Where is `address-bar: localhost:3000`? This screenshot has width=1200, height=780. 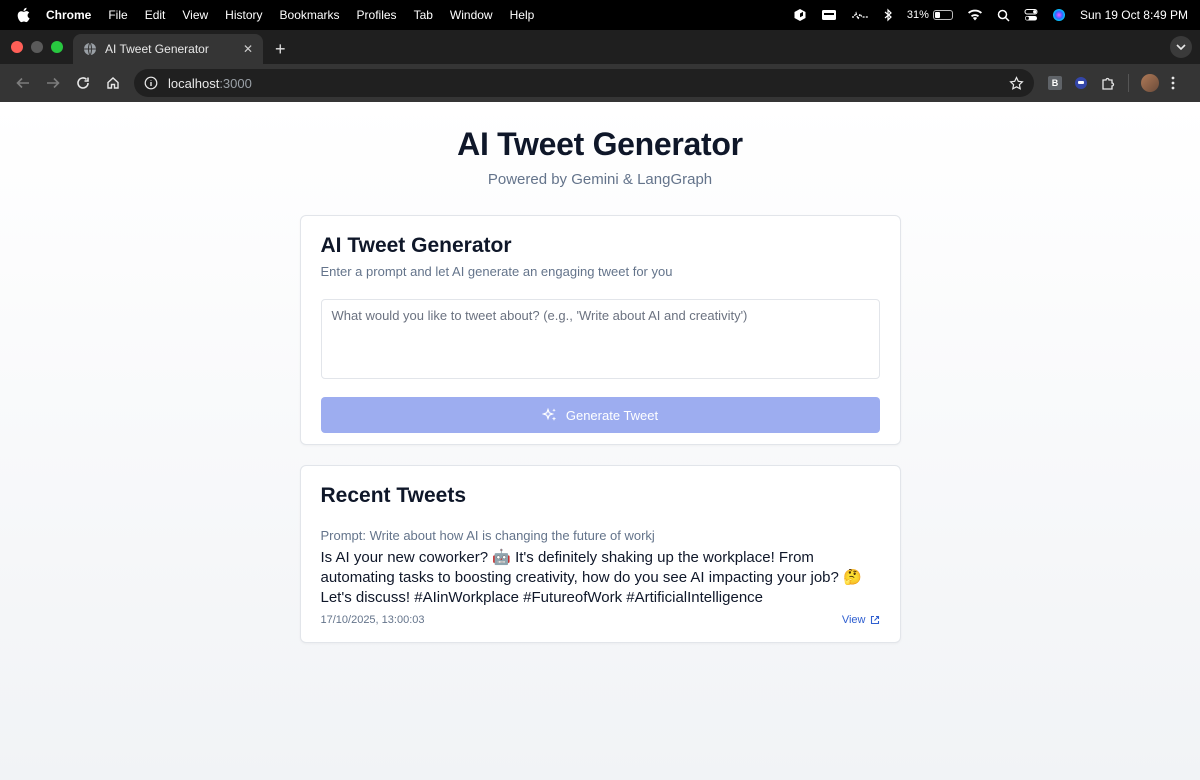 address-bar: localhost:3000 is located at coordinates (584, 83).